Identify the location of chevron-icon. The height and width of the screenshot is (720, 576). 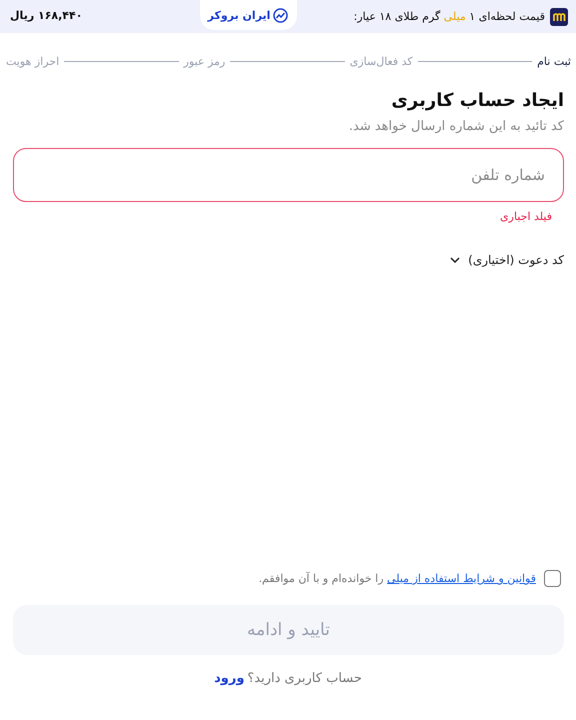
(455, 260).